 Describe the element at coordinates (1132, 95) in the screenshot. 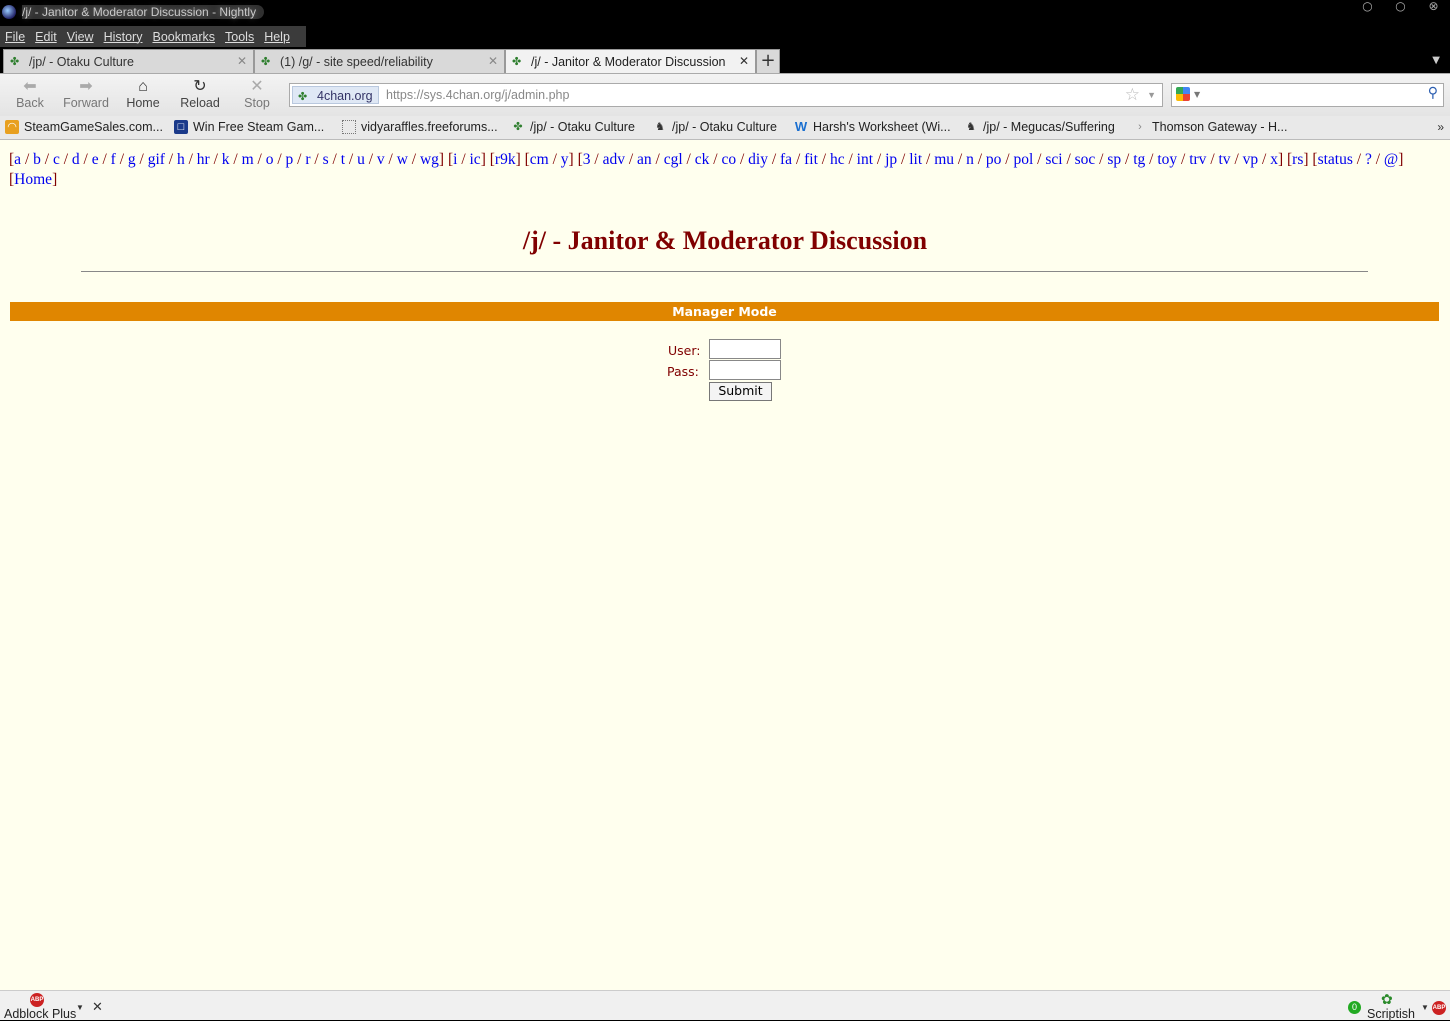

I see `bookmark-star-icon: ☆` at that location.